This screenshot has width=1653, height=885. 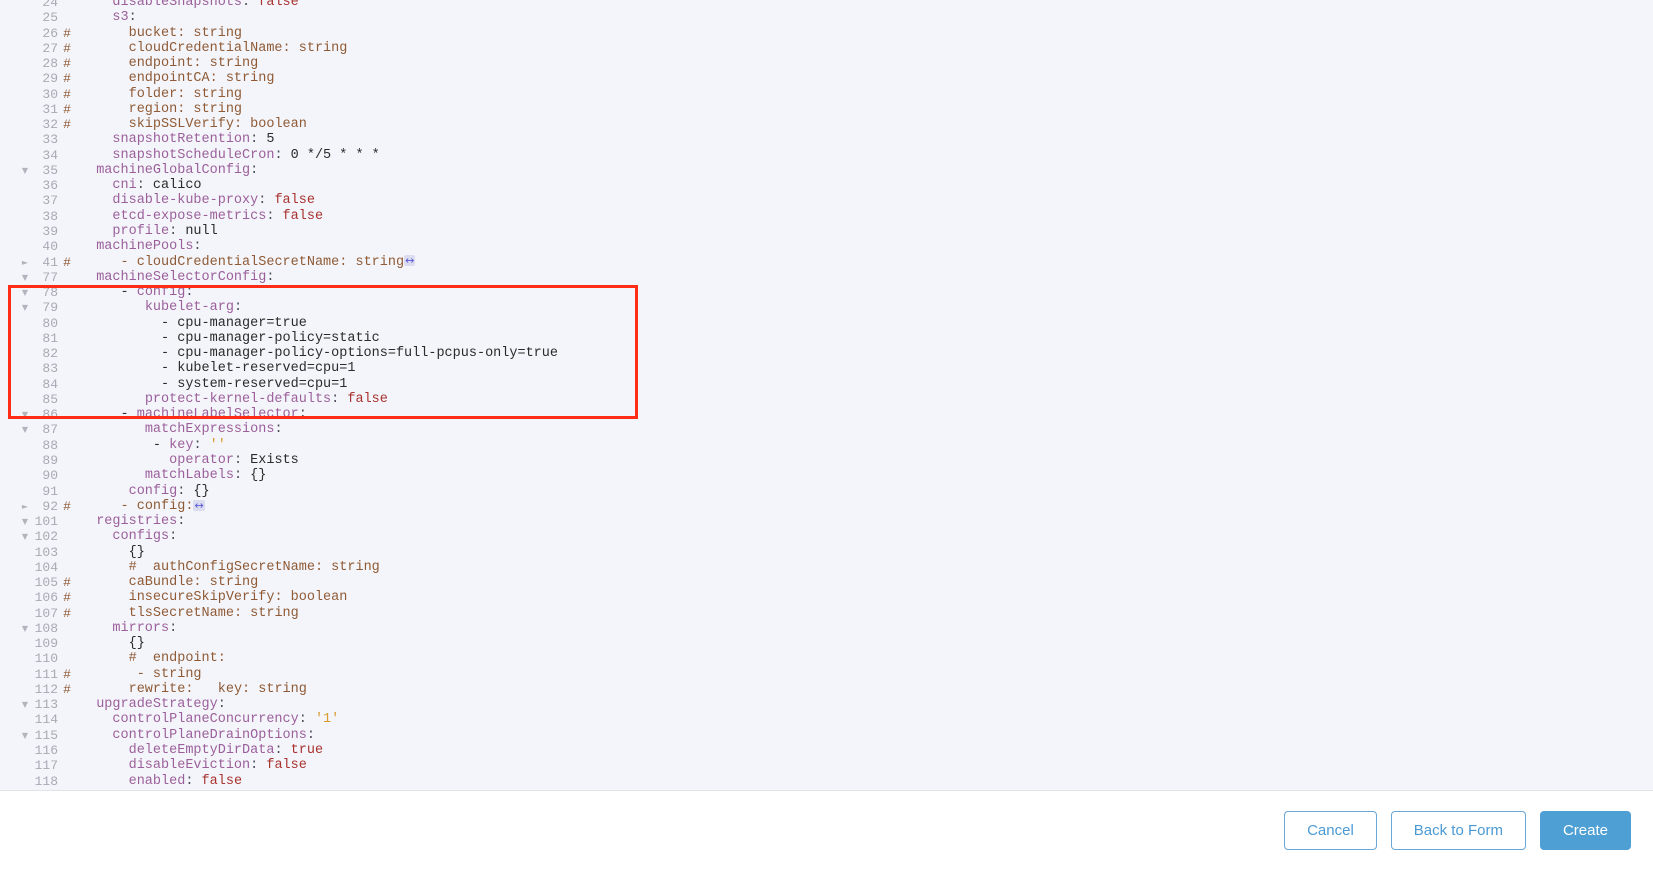 I want to click on code-line: 101 registries:, so click(x=826, y=521).